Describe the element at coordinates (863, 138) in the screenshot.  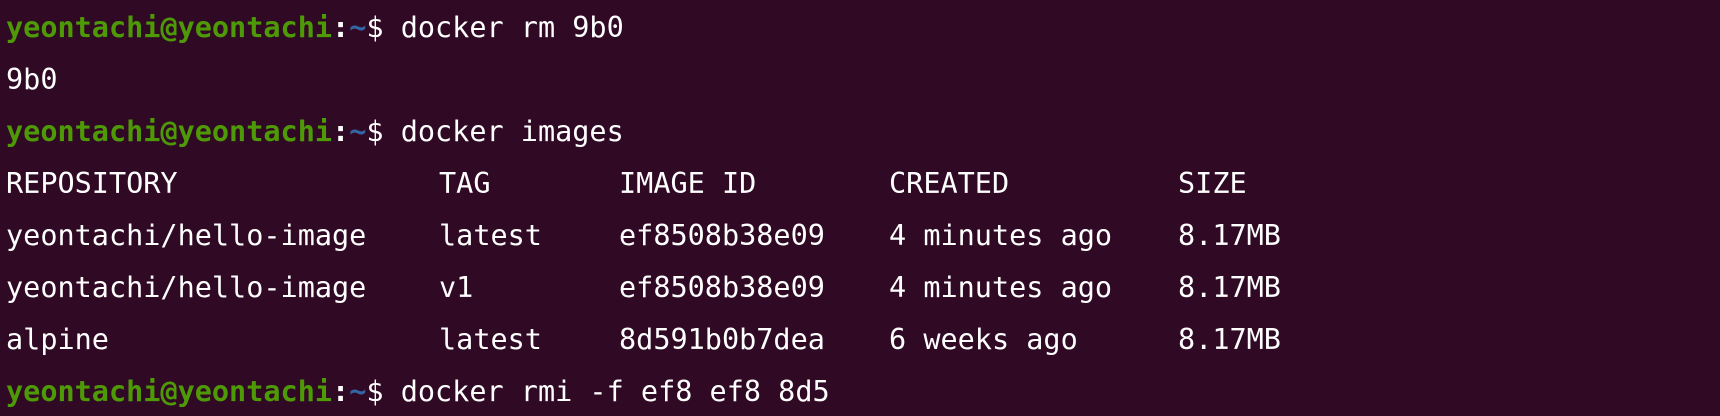
I see `prompt-line-2: yeontachi@yeontachi:~$ docker images` at that location.